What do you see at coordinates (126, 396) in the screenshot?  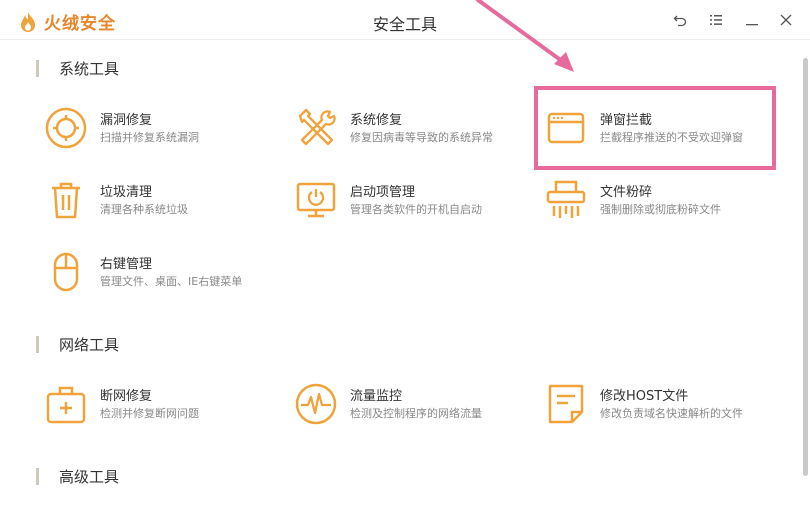 I see `tool-name: 断网修复` at bounding box center [126, 396].